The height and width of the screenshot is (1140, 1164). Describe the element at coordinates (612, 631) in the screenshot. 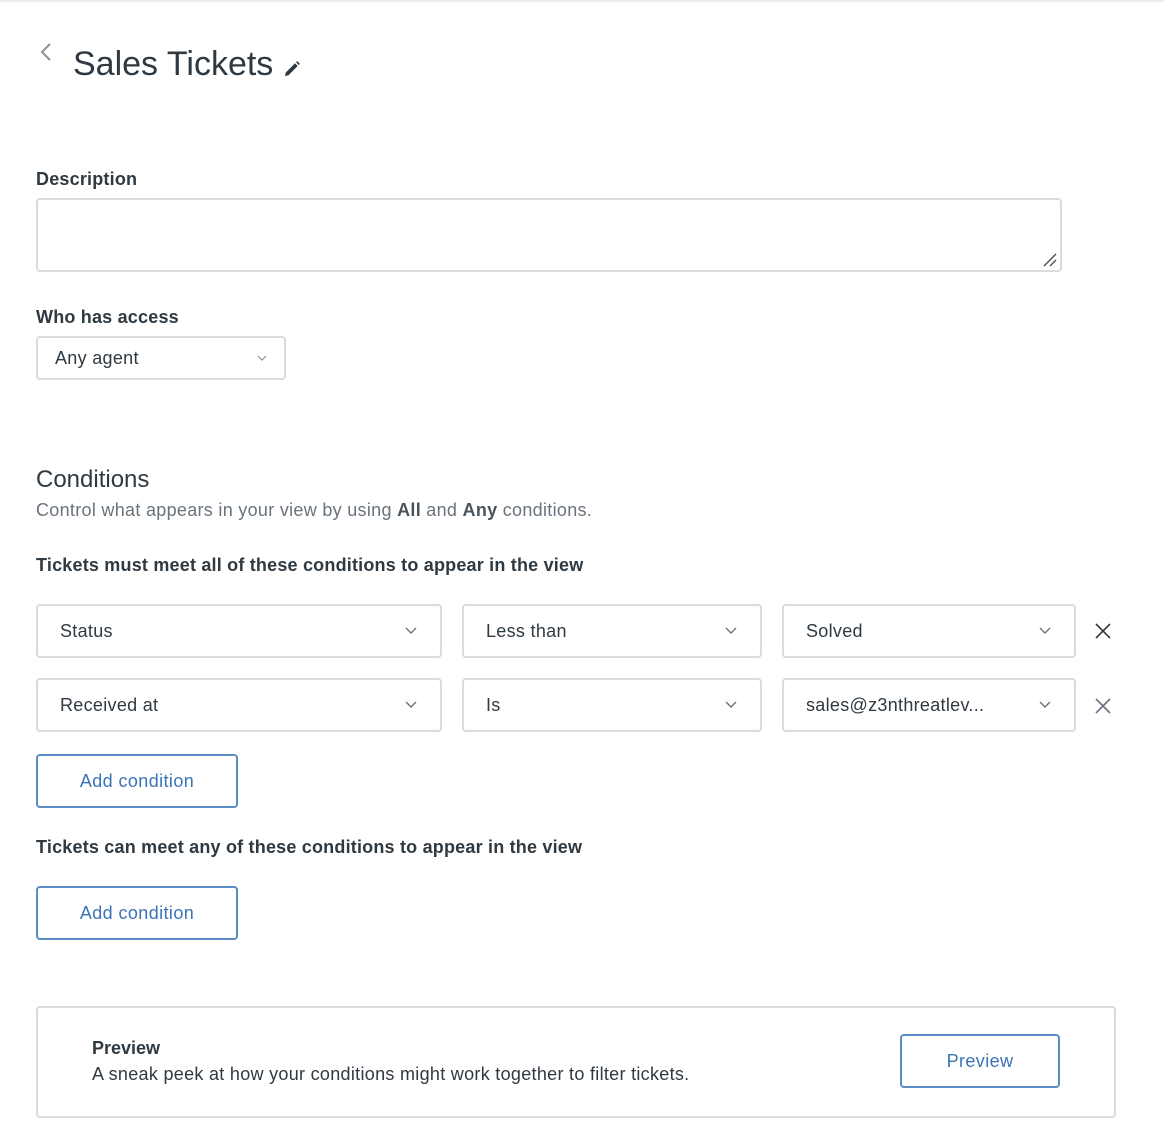

I see `condition-operator-select: Less than` at that location.